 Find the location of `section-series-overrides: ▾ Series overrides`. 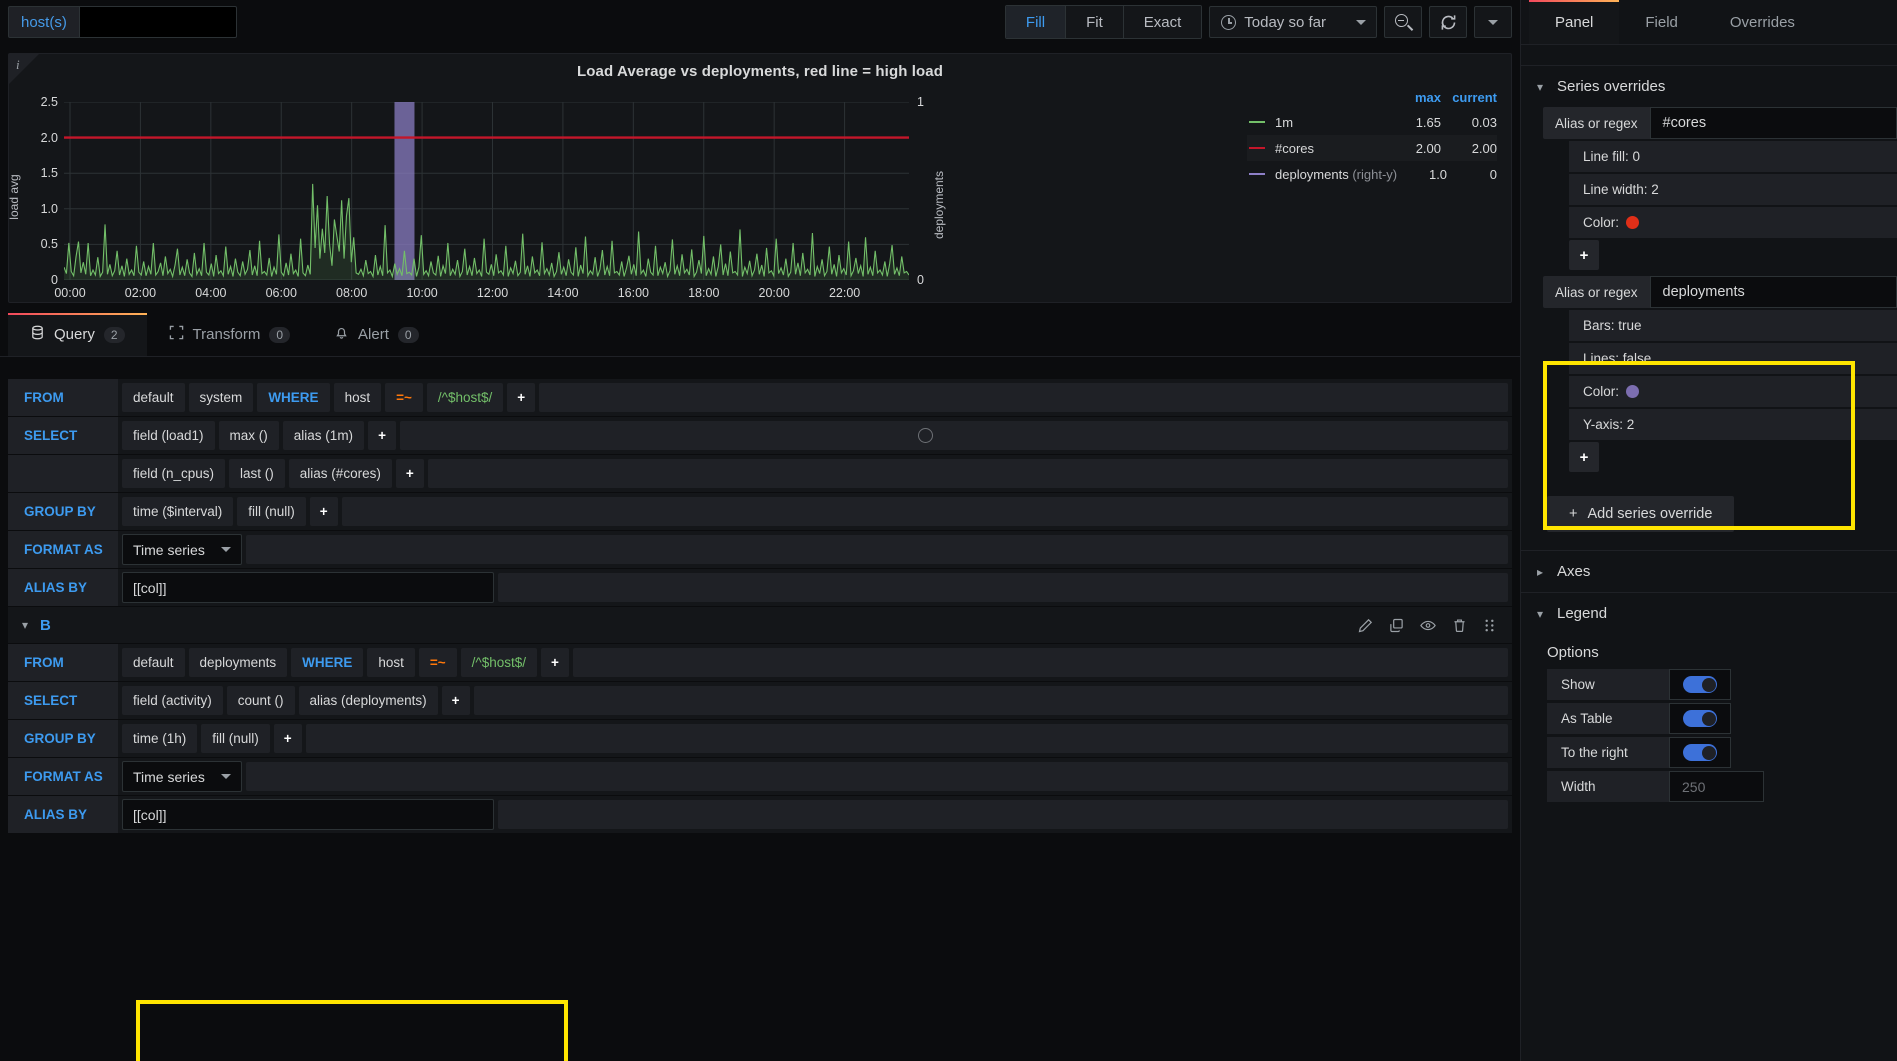

section-series-overrides: ▾ Series overrides is located at coordinates (1709, 86).